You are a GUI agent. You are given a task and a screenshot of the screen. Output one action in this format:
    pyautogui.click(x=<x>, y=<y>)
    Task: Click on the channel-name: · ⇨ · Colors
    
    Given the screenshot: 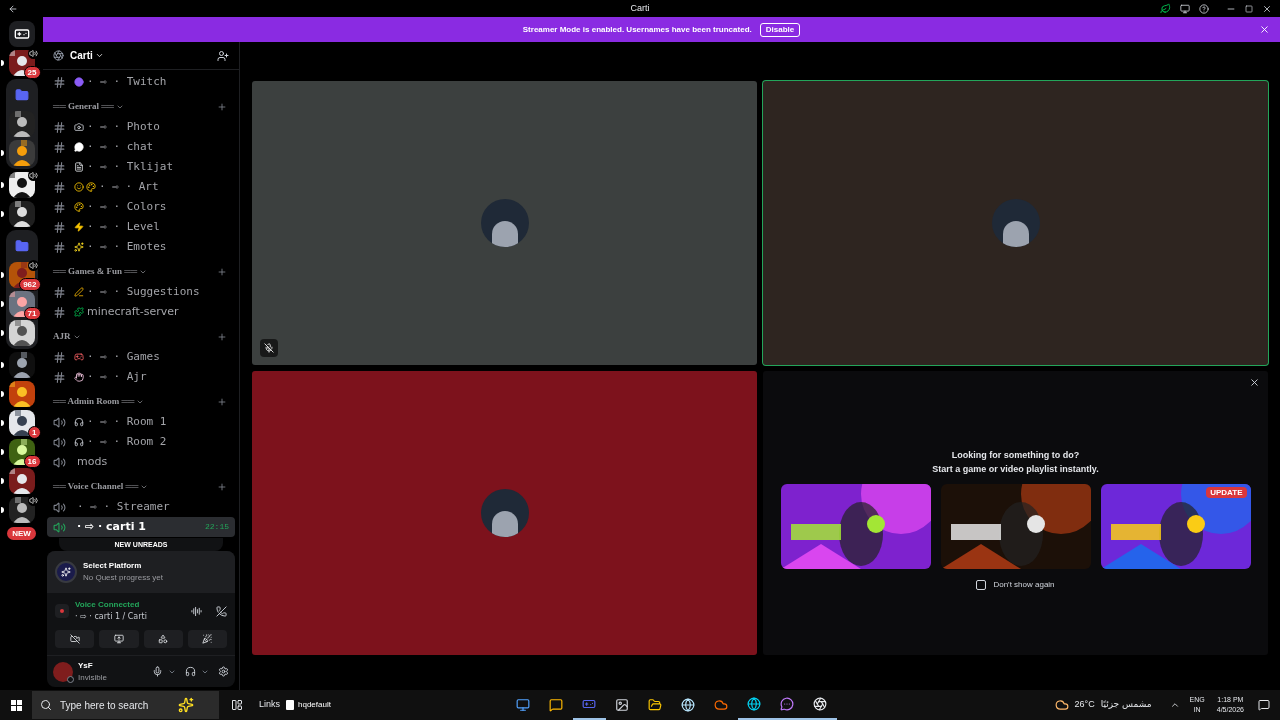 What is the action you would take?
    pyautogui.click(x=127, y=206)
    